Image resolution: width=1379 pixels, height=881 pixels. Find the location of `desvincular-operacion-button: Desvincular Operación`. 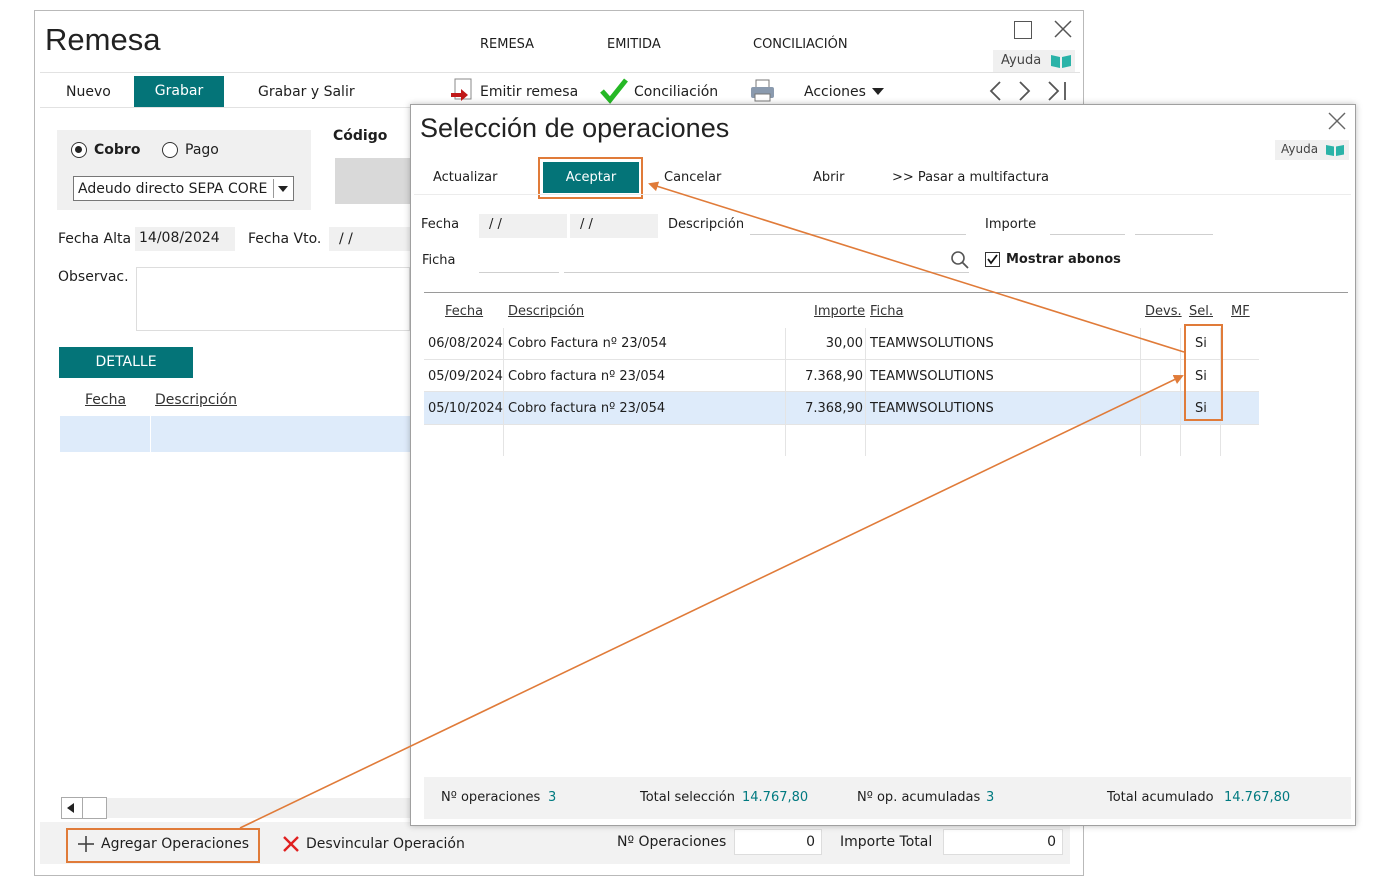

desvincular-operacion-button: Desvincular Operación is located at coordinates (374, 845).